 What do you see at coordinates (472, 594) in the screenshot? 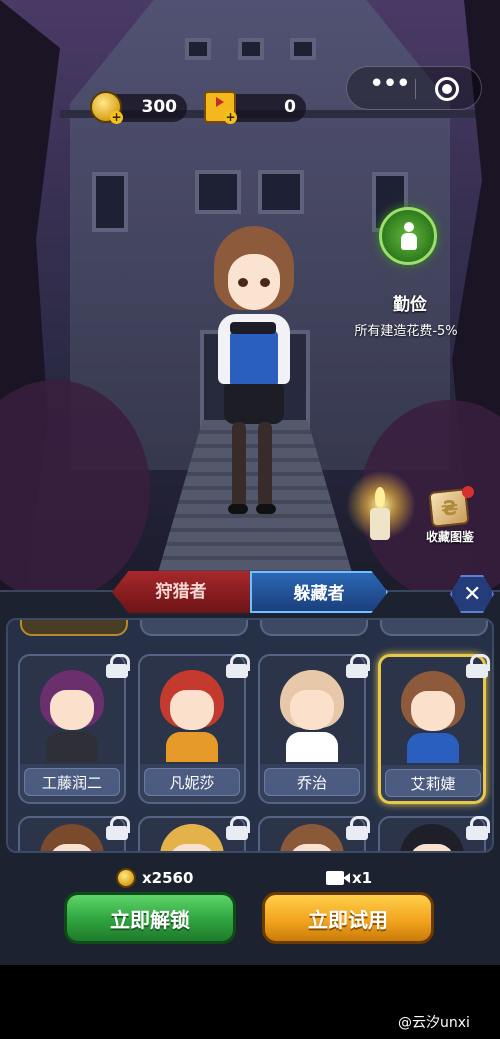
I see `close-icon: ✕` at bounding box center [472, 594].